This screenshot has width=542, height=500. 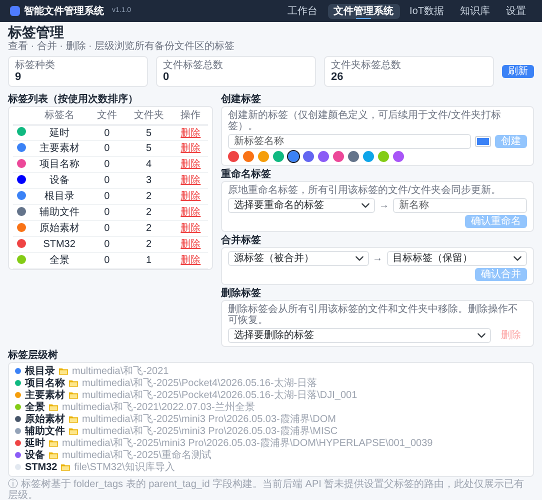 I want to click on folder-path: multimedia\和飞-2025\mini3 Pro\2026.05.03-霞浦界\MISC, so click(x=210, y=431).